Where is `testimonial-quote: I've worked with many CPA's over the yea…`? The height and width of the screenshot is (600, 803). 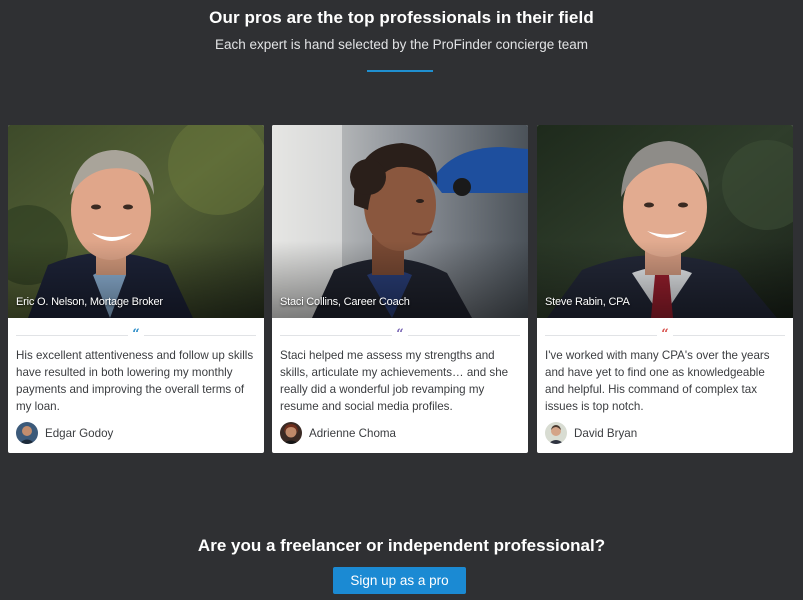
testimonial-quote: I've worked with many CPA's over the yea… is located at coordinates (657, 381).